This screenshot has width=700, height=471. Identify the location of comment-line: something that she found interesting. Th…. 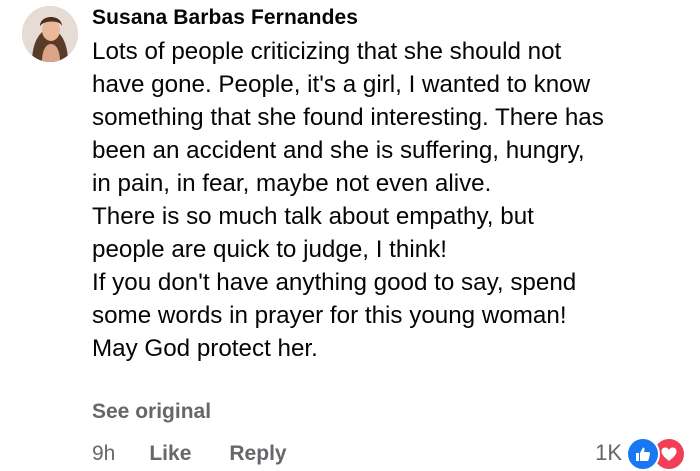
(348, 117).